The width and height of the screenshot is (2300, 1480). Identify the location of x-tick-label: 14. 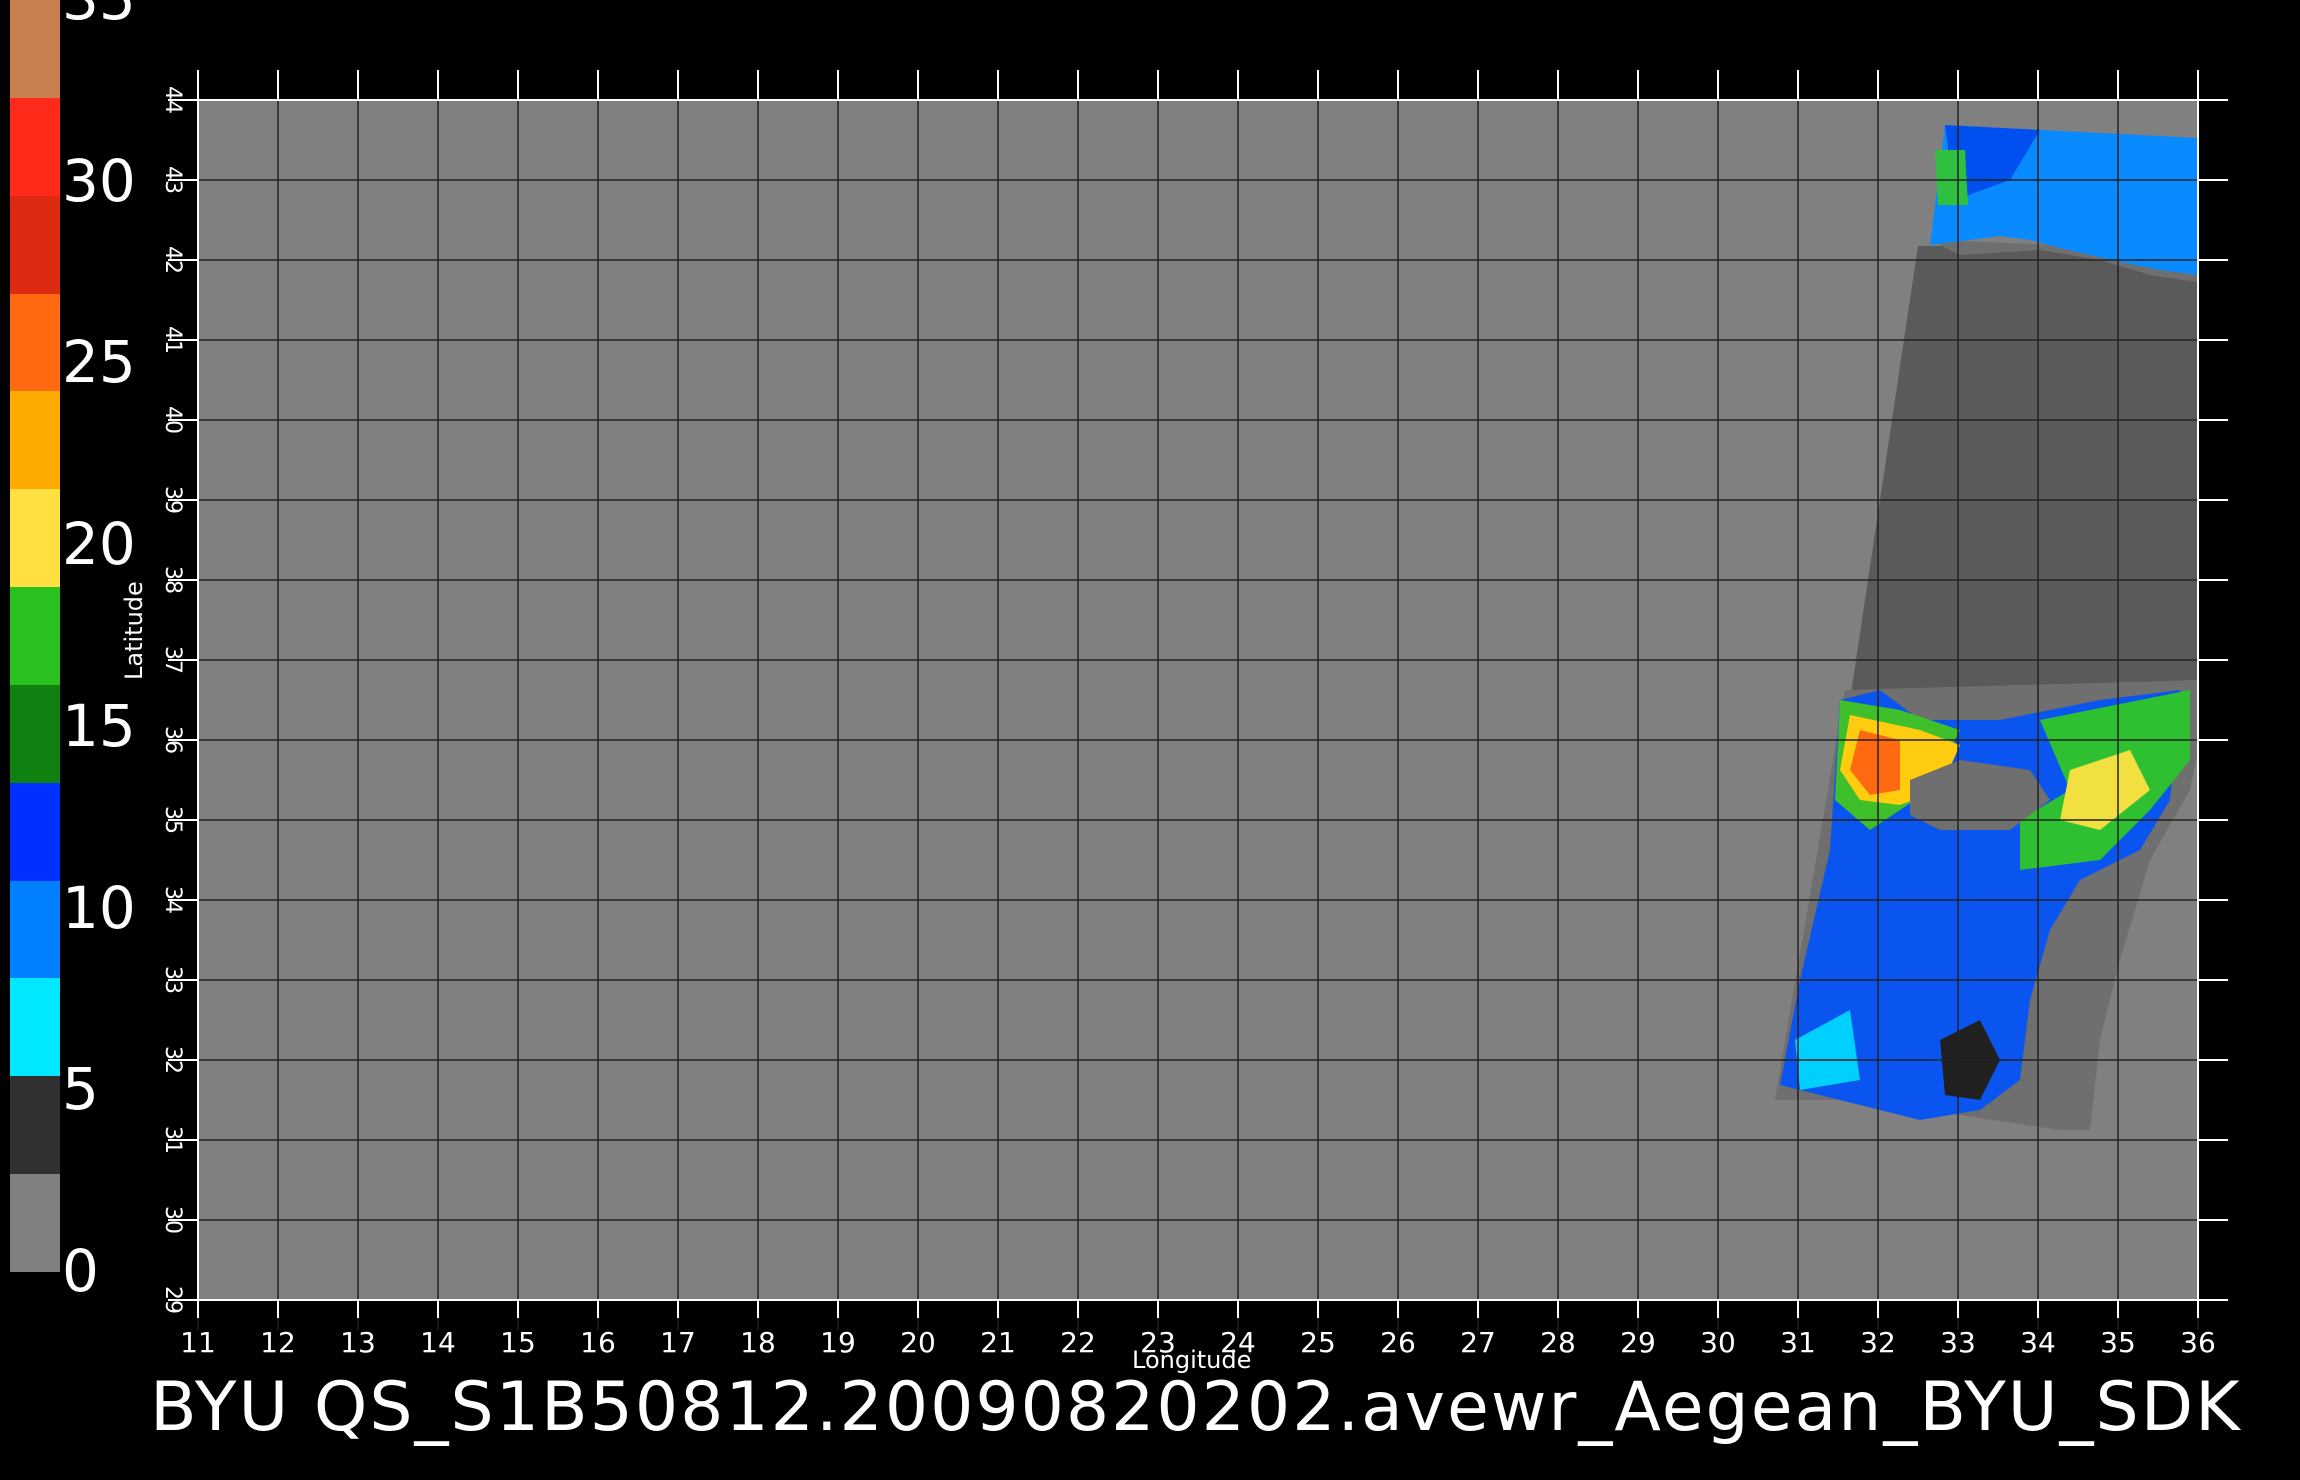
(438, 1342).